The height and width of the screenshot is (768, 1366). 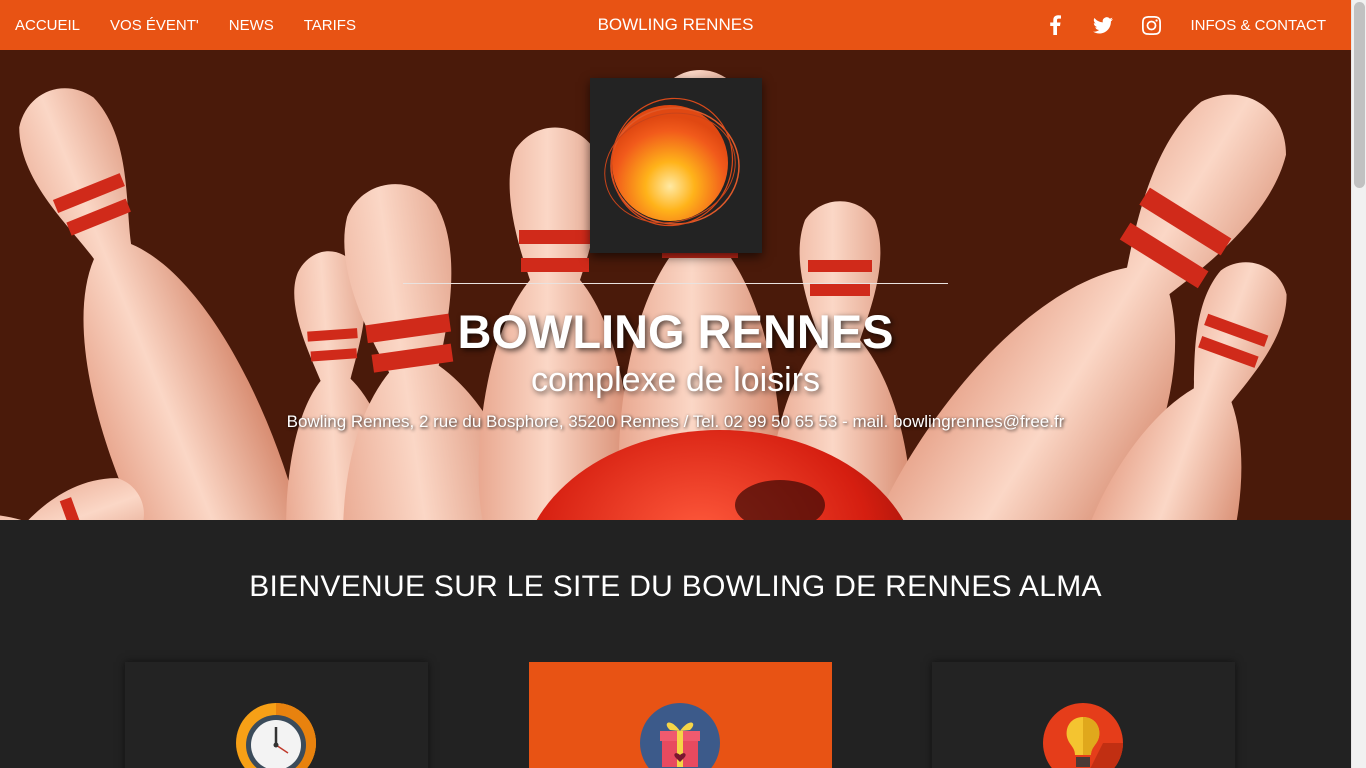 What do you see at coordinates (1055, 25) in the screenshot?
I see `facebook-icon` at bounding box center [1055, 25].